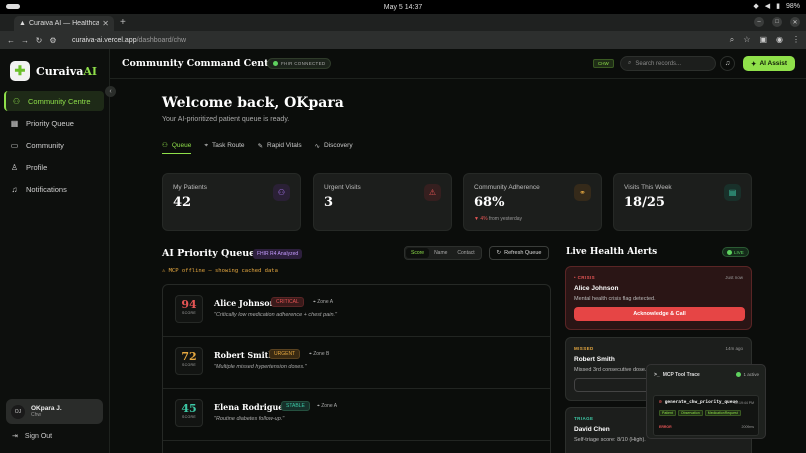 The image size is (806, 453). Describe the element at coordinates (129, 40) in the screenshot. I see `url-field: curaiva-ai.vercel.app/dashboard/chw` at that location.